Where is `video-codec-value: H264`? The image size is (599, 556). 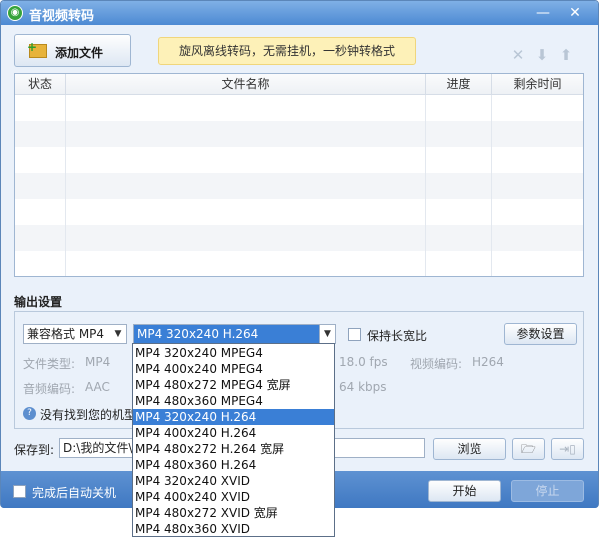 video-codec-value: H264 is located at coordinates (488, 362).